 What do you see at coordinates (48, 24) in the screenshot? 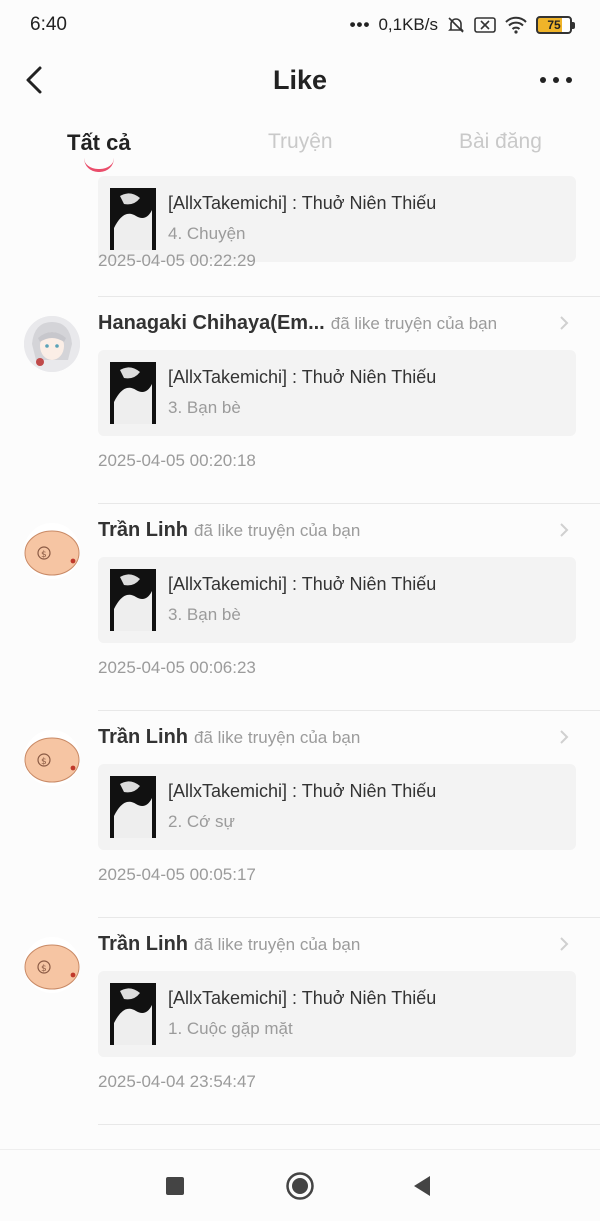
I see `status-time: 6:40` at bounding box center [48, 24].